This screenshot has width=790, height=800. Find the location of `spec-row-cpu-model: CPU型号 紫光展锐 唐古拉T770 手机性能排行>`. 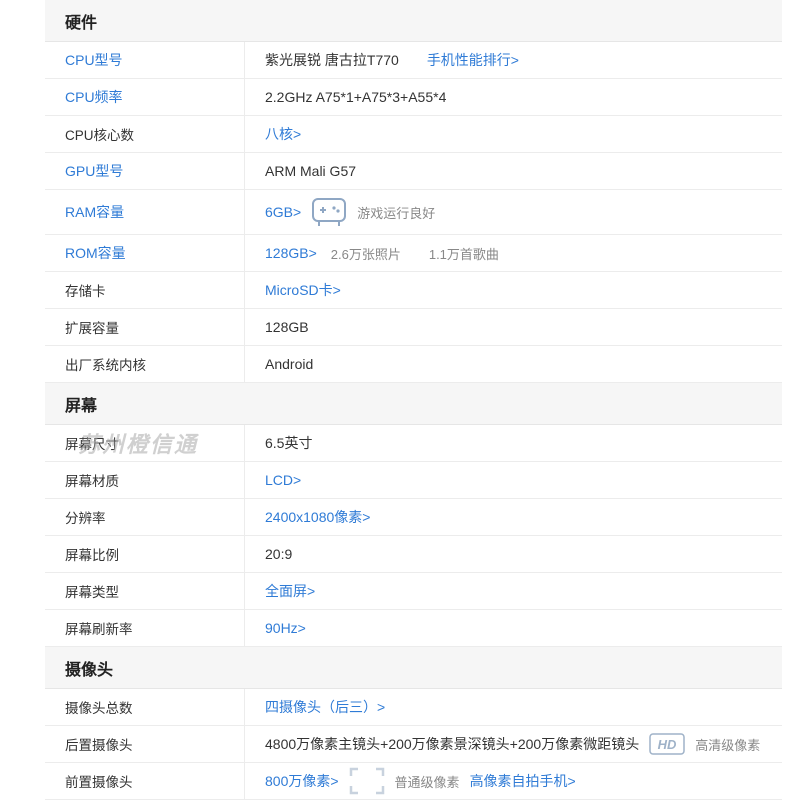

spec-row-cpu-model: CPU型号 紫光展锐 唐古拉T770 手机性能排行> is located at coordinates (413, 60).